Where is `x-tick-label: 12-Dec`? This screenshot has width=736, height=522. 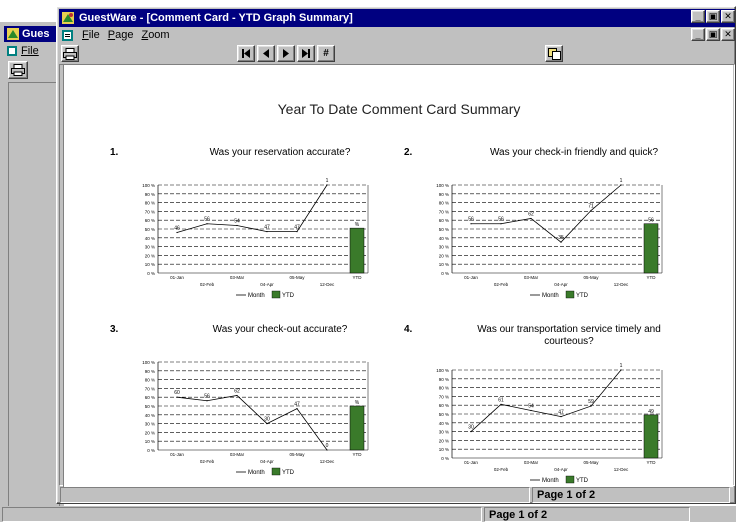
x-tick-label: 12-Dec is located at coordinates (327, 284).